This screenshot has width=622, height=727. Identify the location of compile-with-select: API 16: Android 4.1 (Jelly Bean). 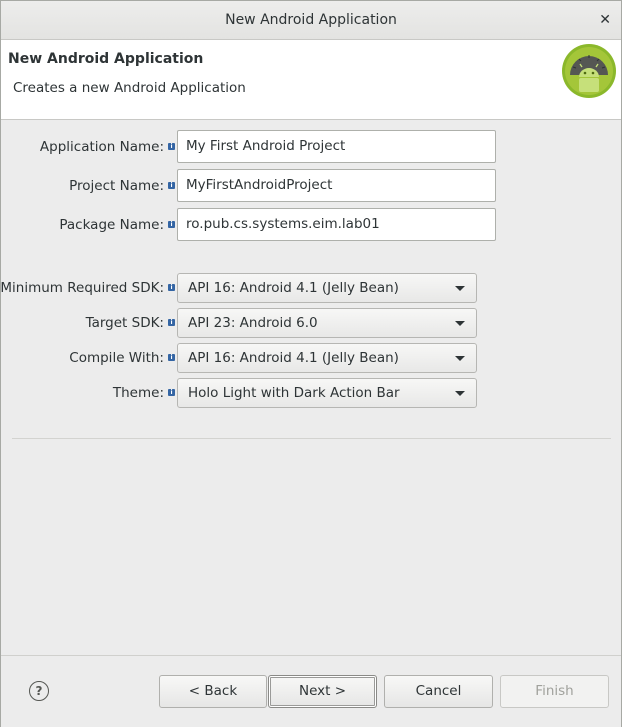
(327, 358).